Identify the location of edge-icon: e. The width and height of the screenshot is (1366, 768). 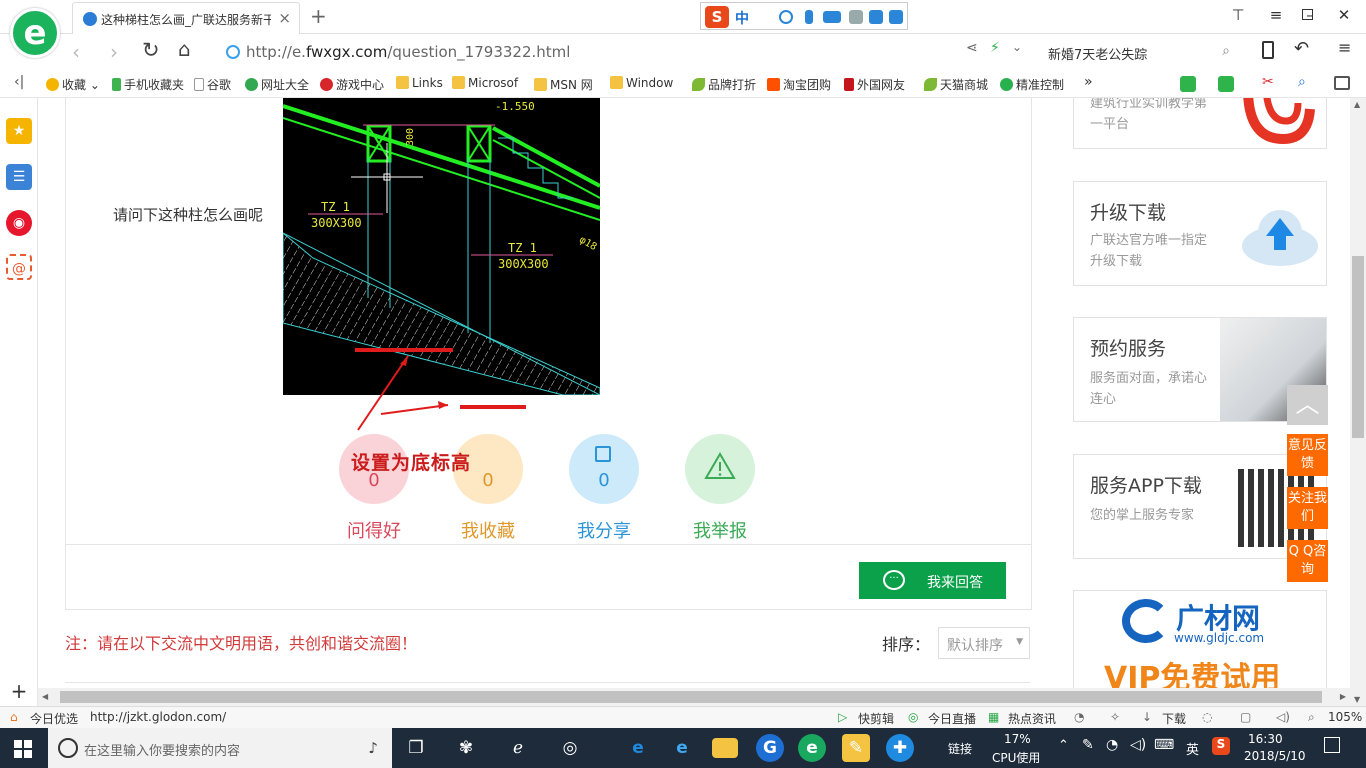
(638, 748).